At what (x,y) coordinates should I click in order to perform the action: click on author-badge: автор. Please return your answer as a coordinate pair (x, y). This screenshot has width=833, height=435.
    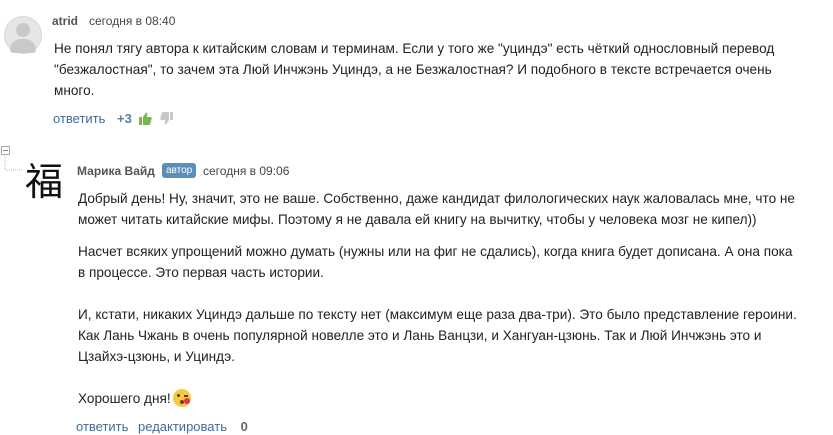
    Looking at the image, I should click on (179, 170).